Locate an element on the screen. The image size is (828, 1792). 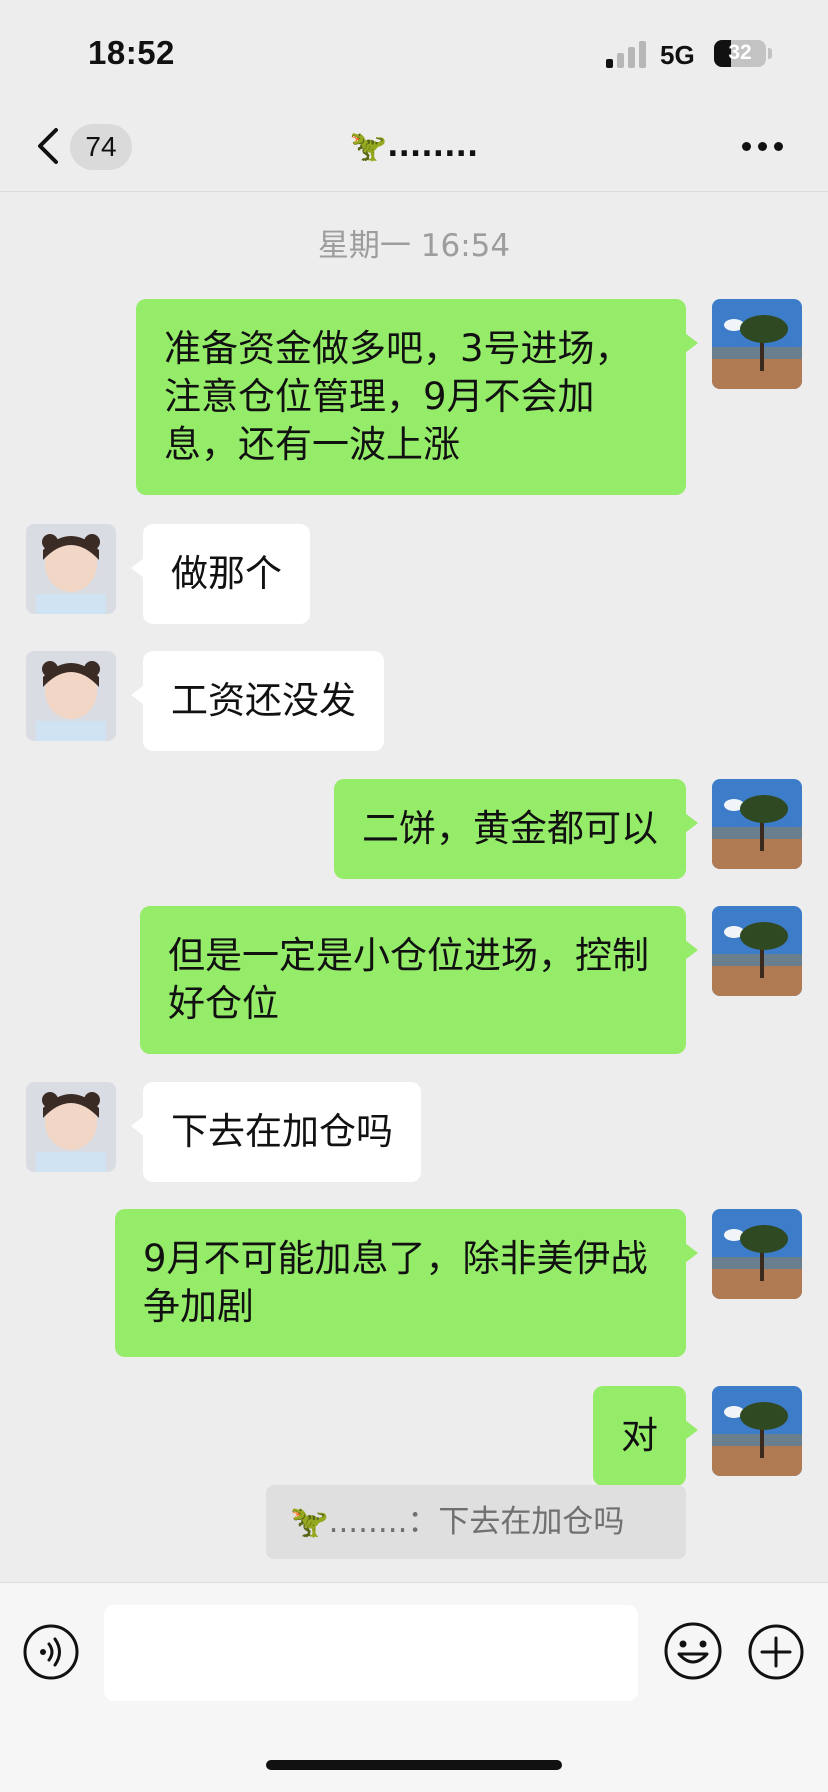
message-bubble-outgoing: 准备资金做多吧，3号进场，注意仓位管理，9月不会加息，还有一波上涨 is located at coordinates (417, 397).